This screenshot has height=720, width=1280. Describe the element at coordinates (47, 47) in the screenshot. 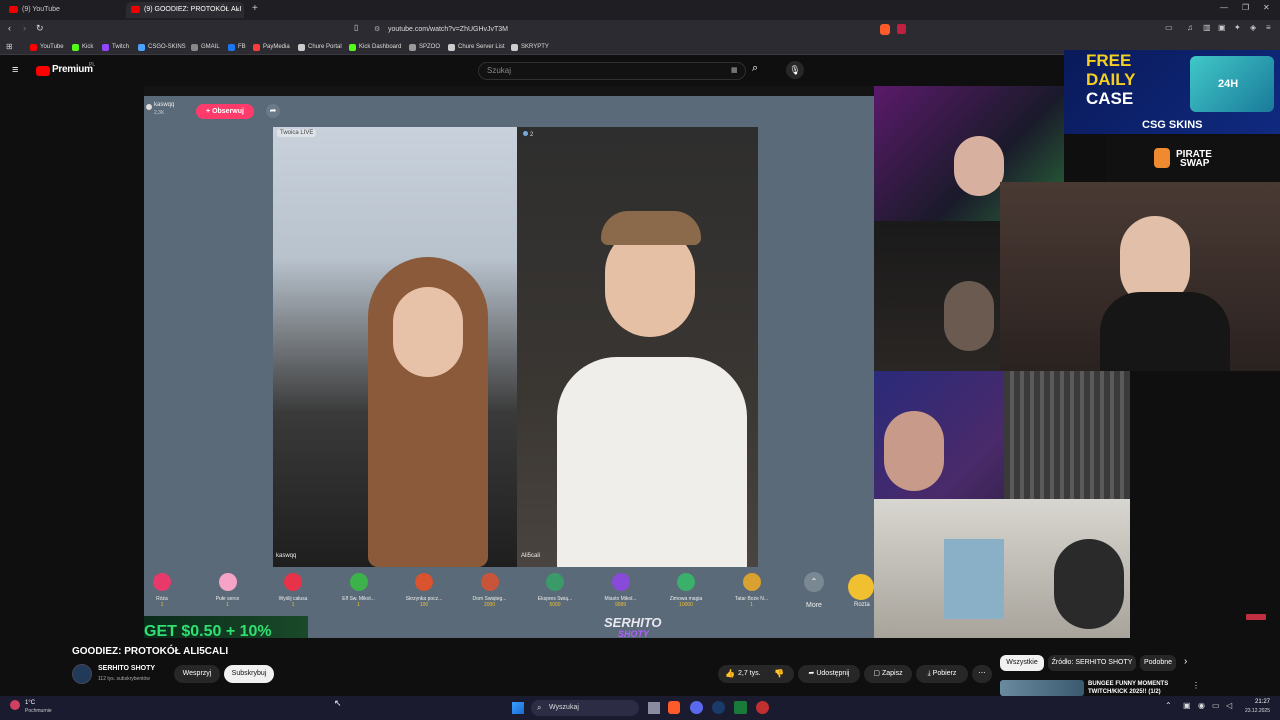

I see `bookmark-youtube: YouTube` at that location.